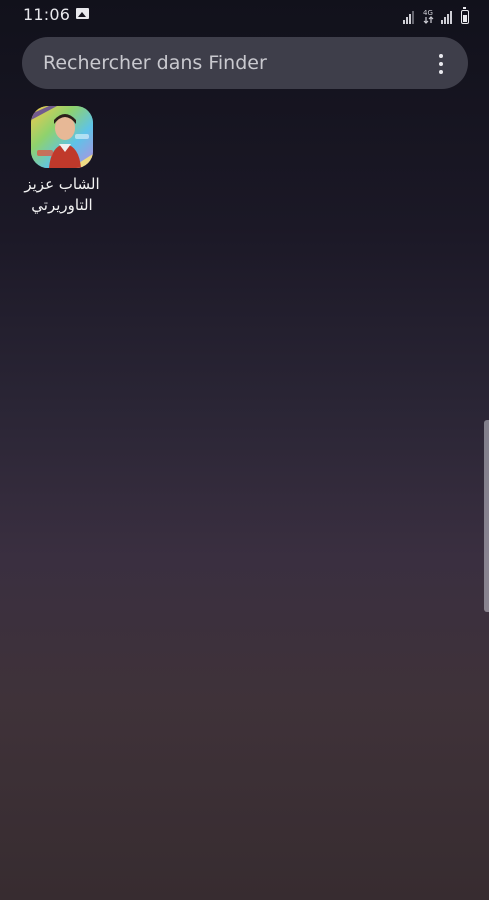  Describe the element at coordinates (82, 13) in the screenshot. I see `gallery-icon` at that location.